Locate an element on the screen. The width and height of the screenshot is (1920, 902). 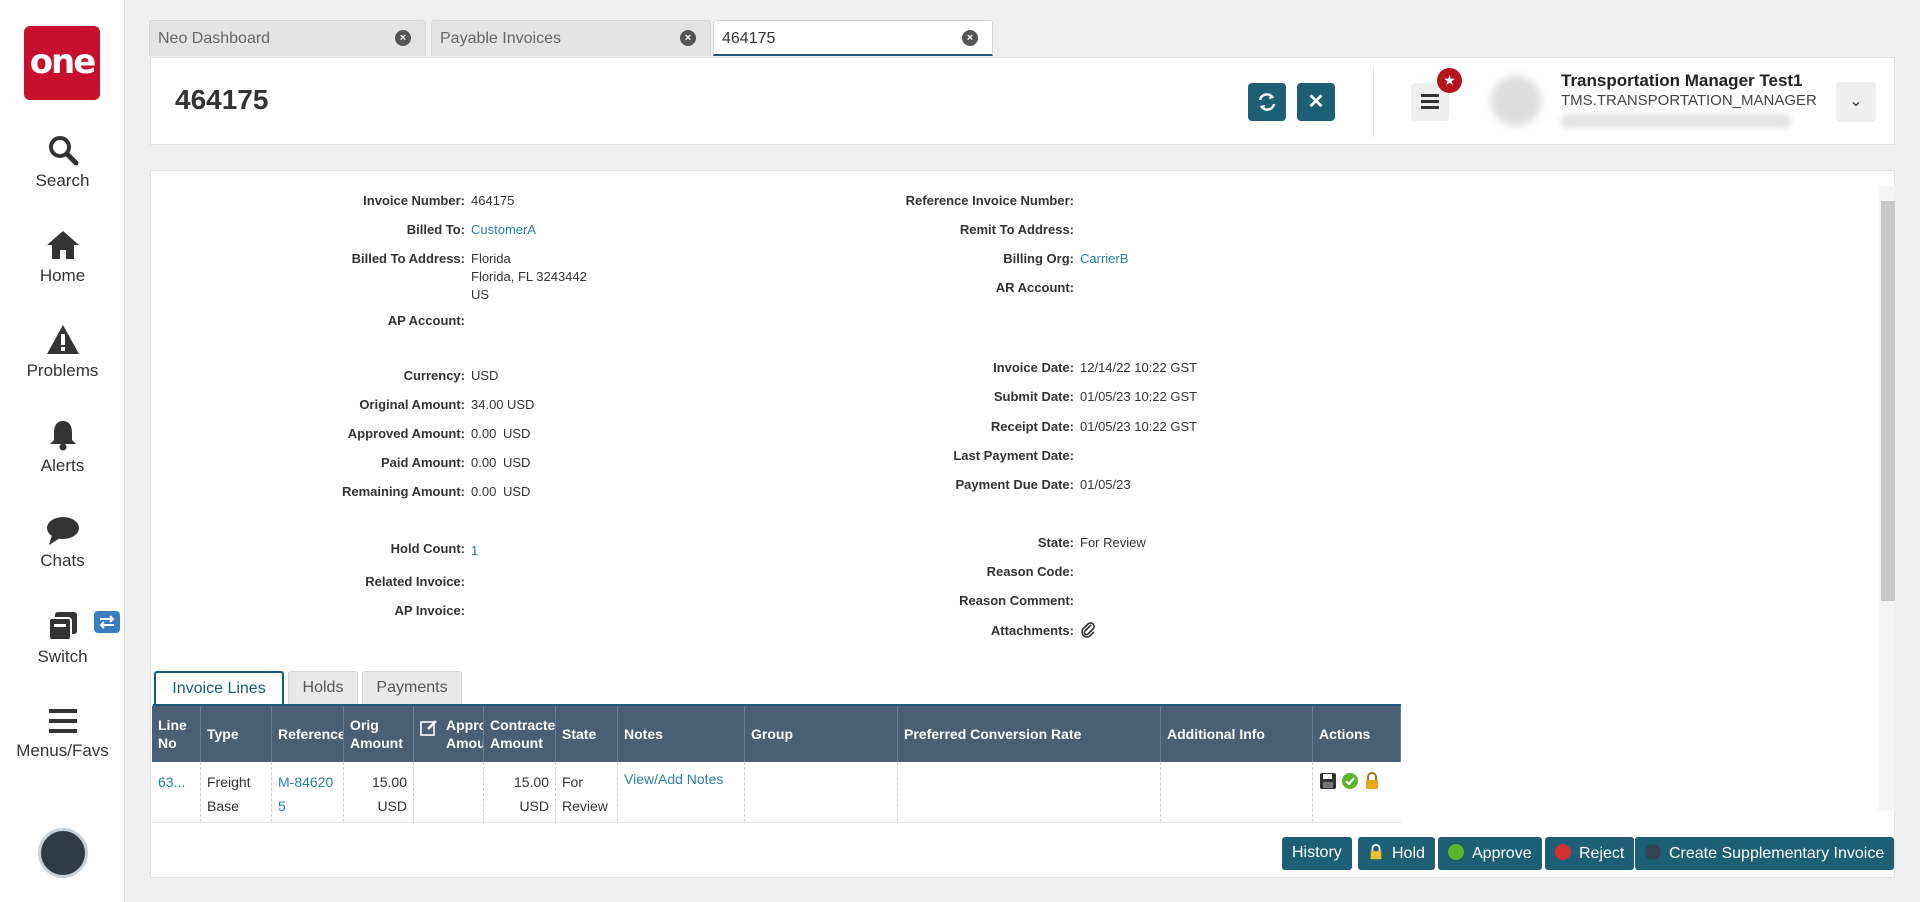
reason-comment-label: Reason Comment: is located at coordinates (1016, 600).